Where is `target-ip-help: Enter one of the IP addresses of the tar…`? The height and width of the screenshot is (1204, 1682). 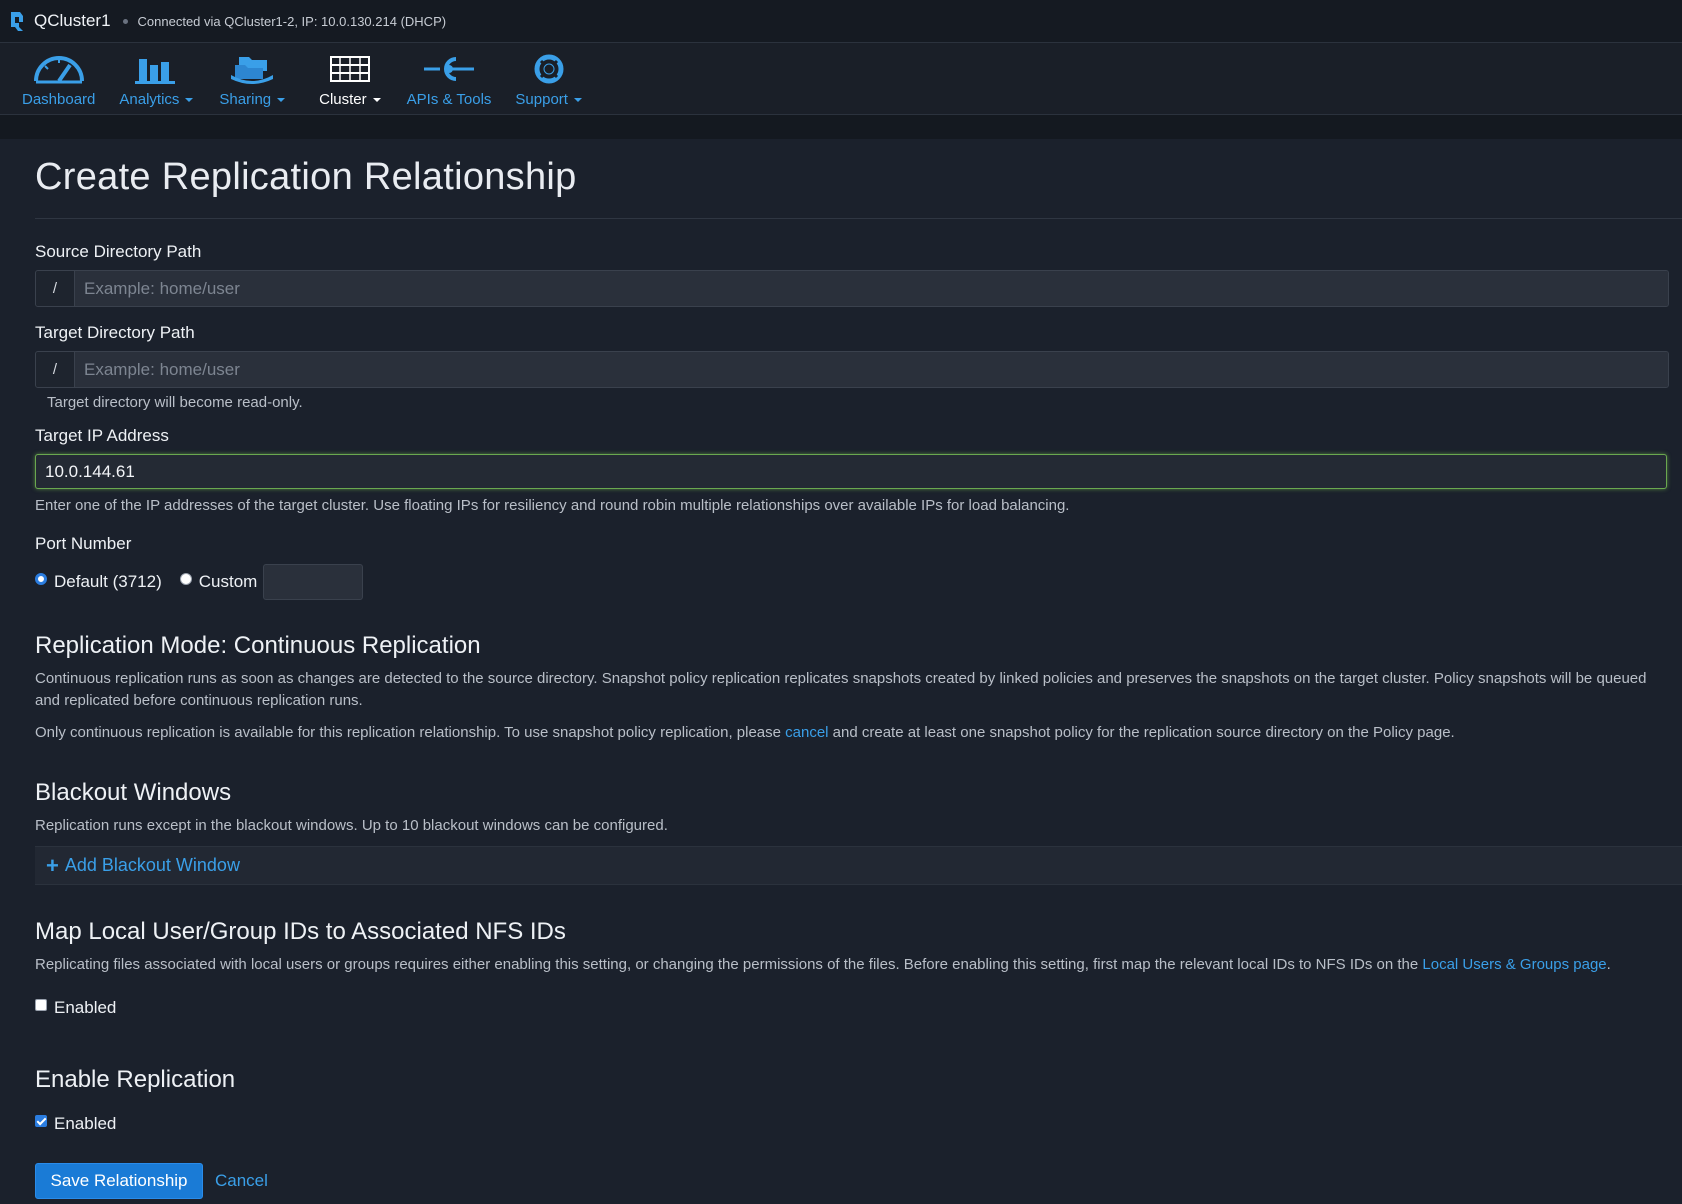
target-ip-help: Enter one of the IP addresses of the tar… is located at coordinates (552, 505).